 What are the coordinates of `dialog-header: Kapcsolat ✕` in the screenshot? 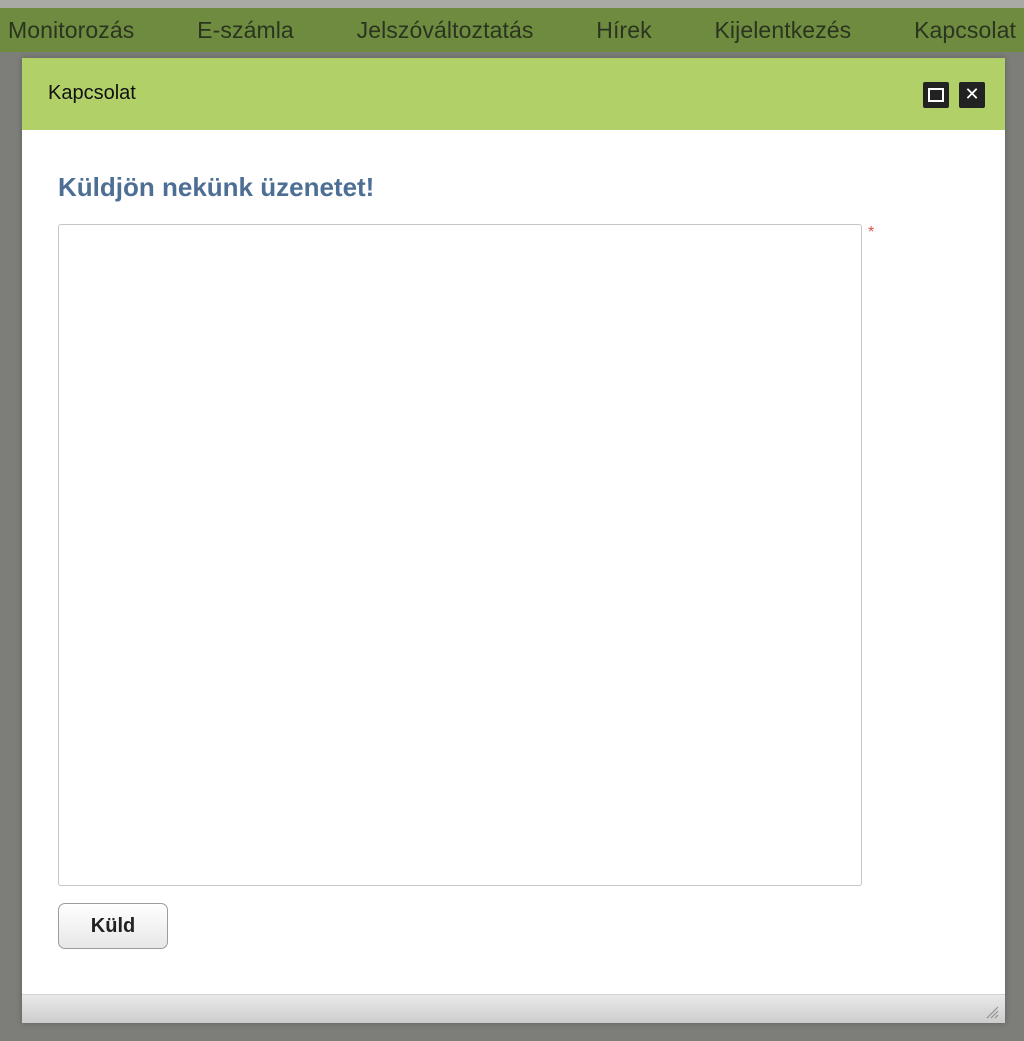 It's located at (513, 94).